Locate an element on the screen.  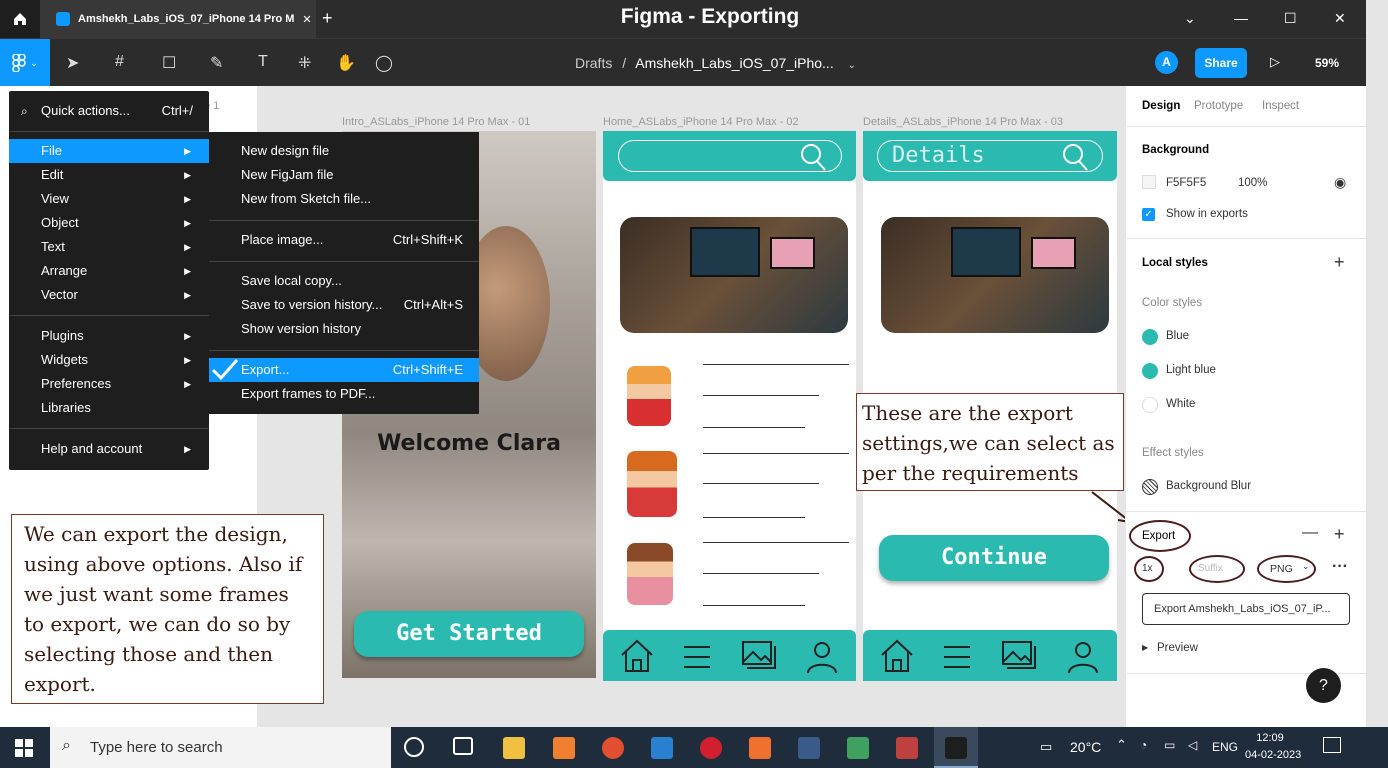
temperature: 20°C is located at coordinates (1085, 747).